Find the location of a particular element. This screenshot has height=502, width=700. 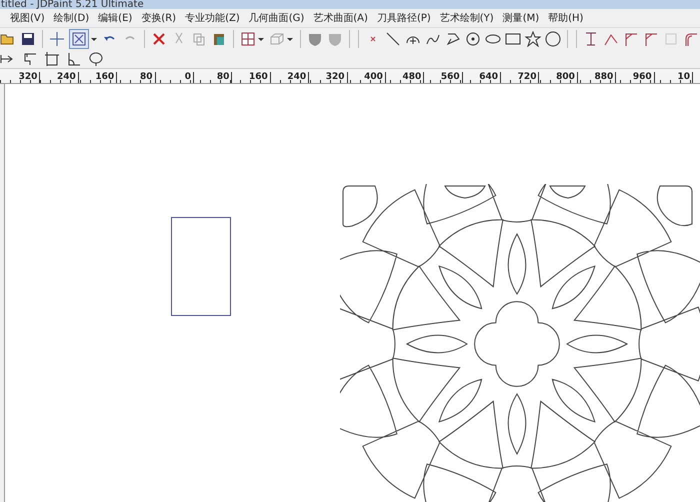

fillet-icon is located at coordinates (691, 39).